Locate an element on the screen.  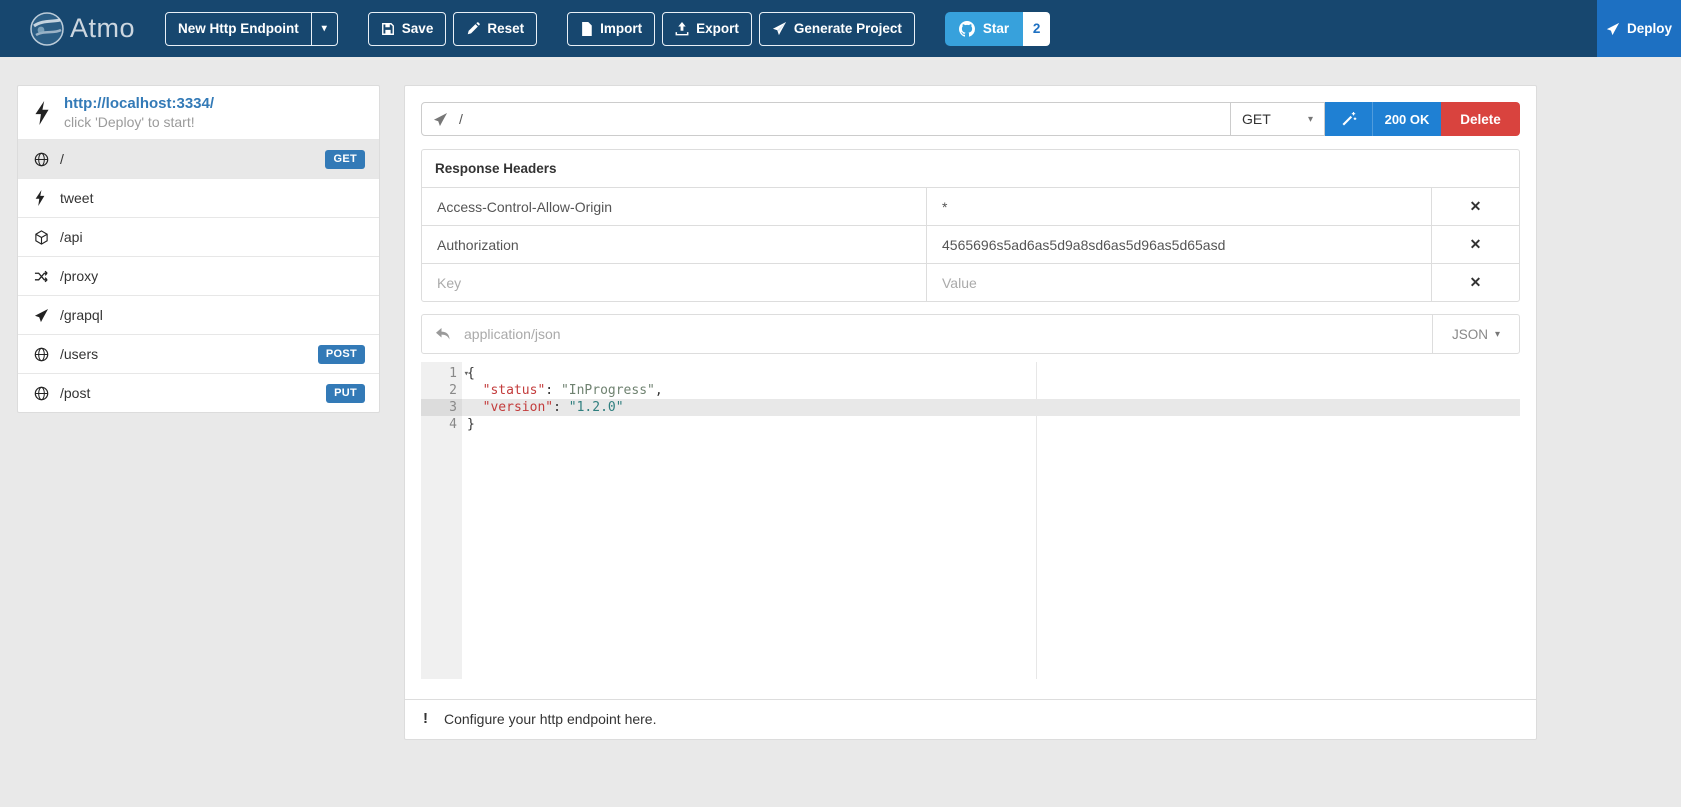
line-number: 1 is located at coordinates (453, 373).